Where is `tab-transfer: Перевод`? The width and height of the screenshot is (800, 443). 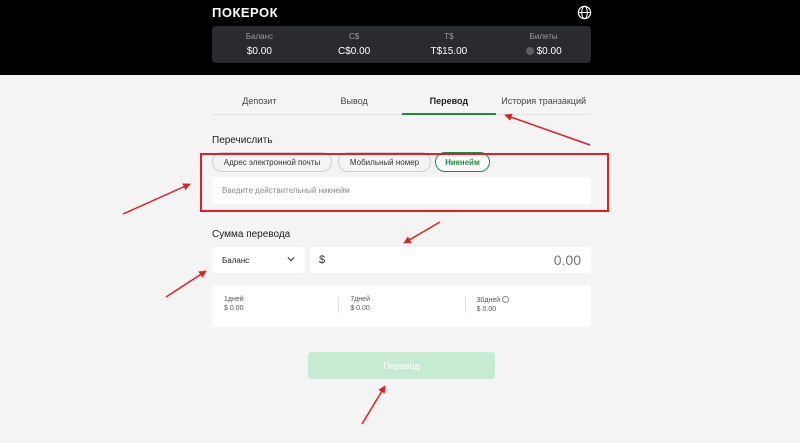
tab-transfer: Перевод is located at coordinates (449, 102).